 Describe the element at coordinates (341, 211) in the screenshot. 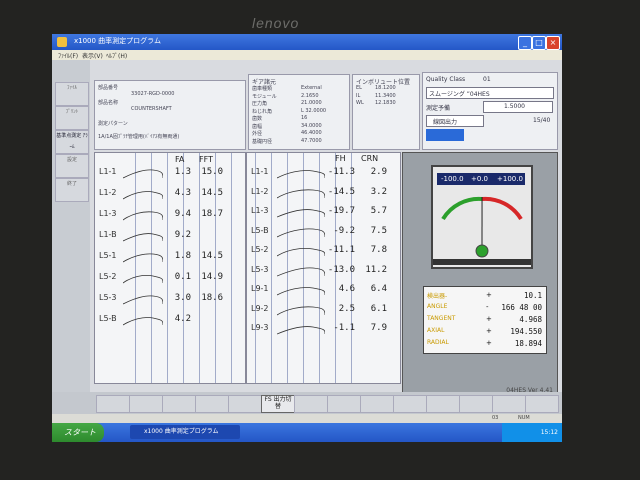

I see `fh-value: -19.7` at that location.